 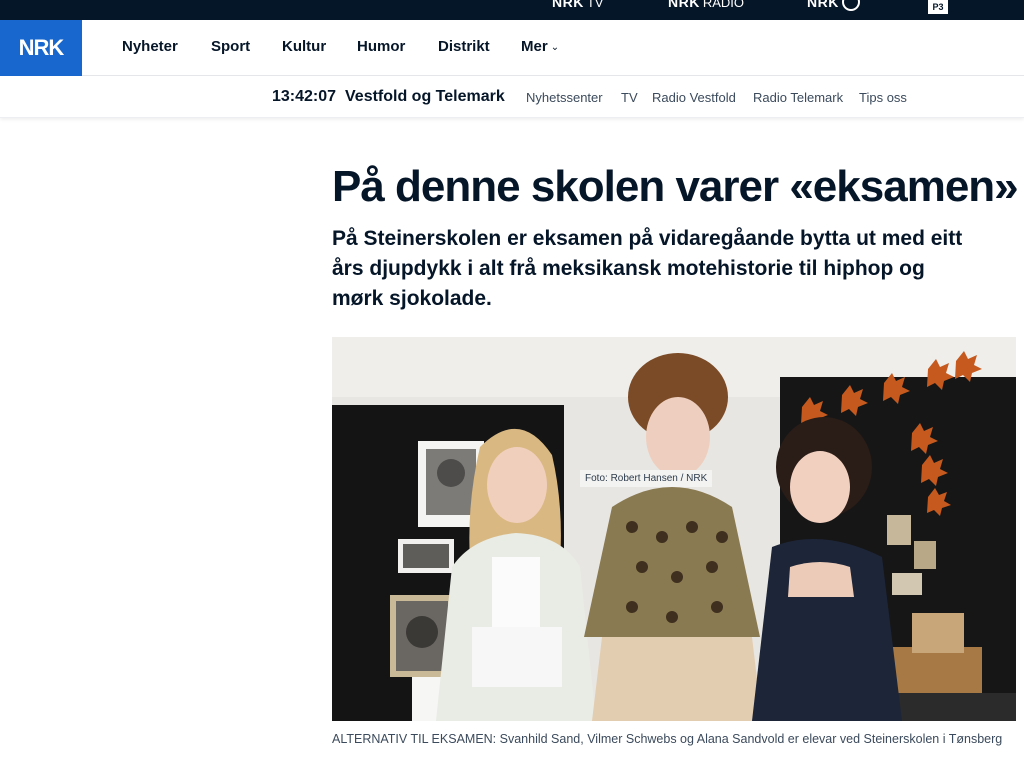 What do you see at coordinates (150, 46) in the screenshot?
I see `nav-item-nyheter: Nyheter` at bounding box center [150, 46].